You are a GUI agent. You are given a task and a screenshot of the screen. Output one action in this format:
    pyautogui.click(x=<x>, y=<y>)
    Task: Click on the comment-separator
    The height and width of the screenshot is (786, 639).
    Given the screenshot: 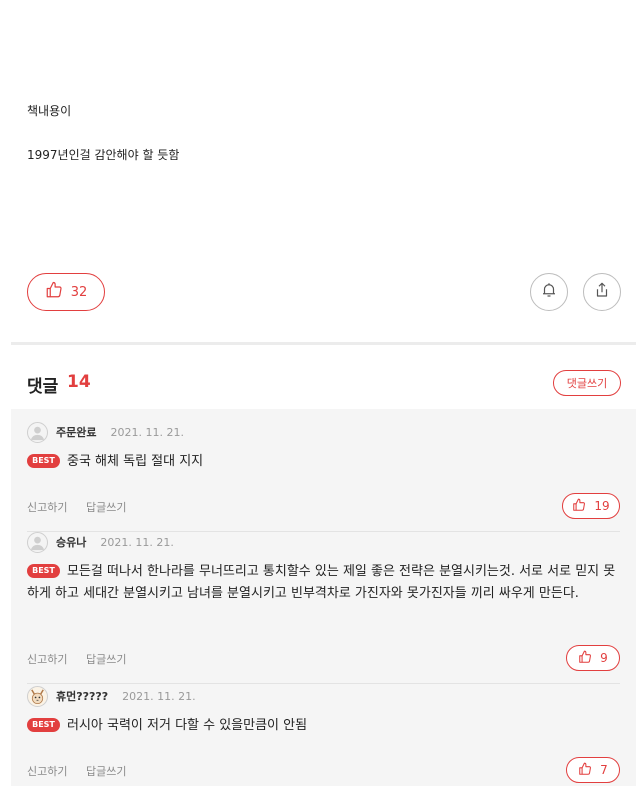 What is the action you would take?
    pyautogui.click(x=323, y=683)
    